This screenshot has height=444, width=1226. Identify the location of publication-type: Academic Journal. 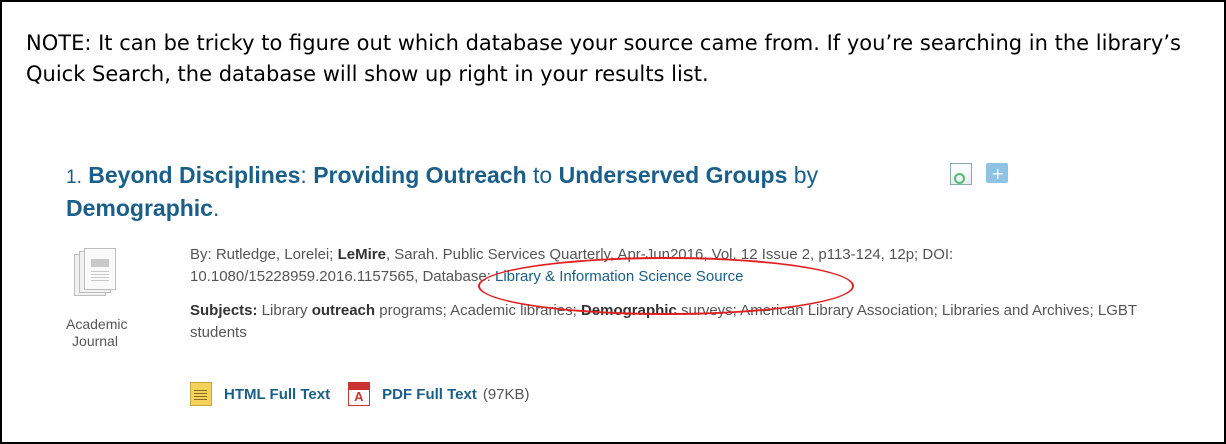
(97, 297).